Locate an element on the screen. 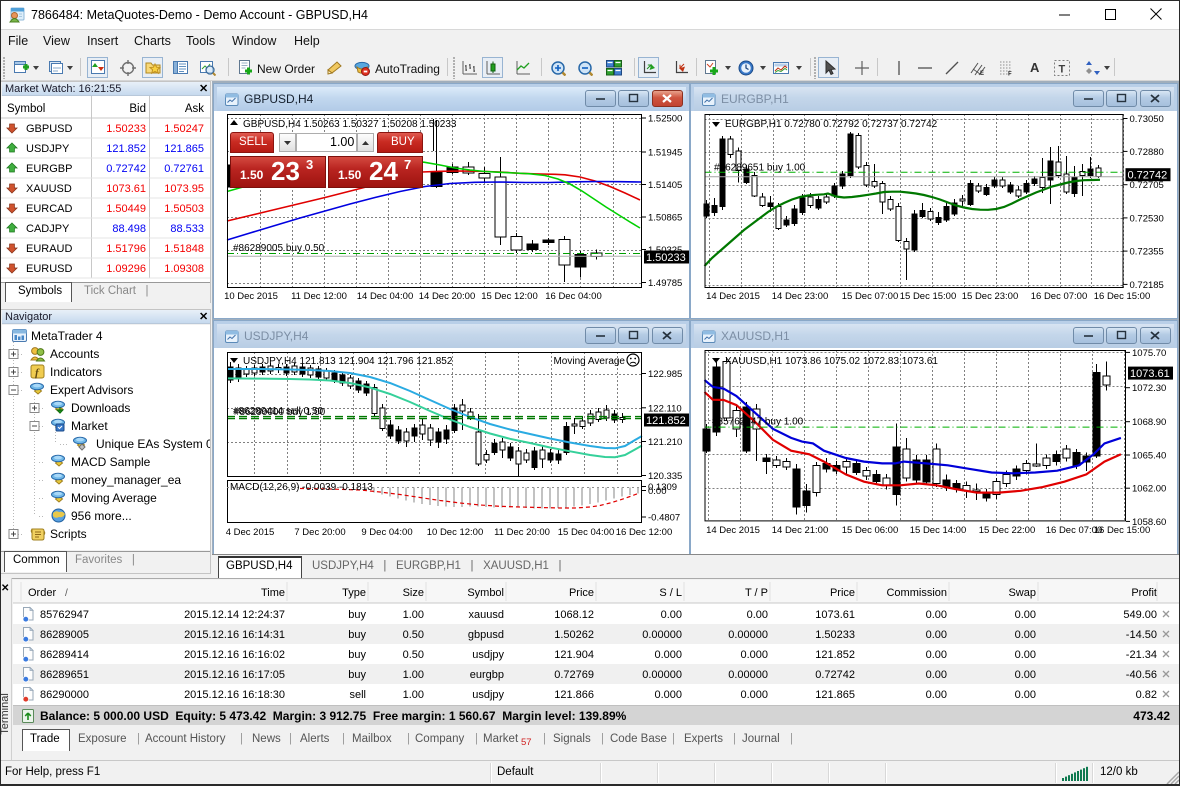 This screenshot has height=786, width=1180. svg-text: Downloads is located at coordinates (100, 408).